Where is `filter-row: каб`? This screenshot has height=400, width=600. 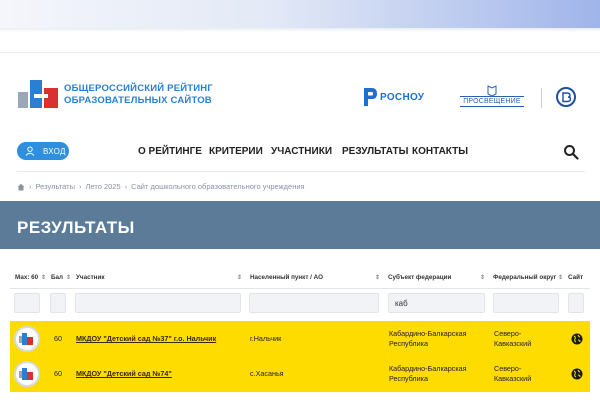
filter-row: каб is located at coordinates (300, 304).